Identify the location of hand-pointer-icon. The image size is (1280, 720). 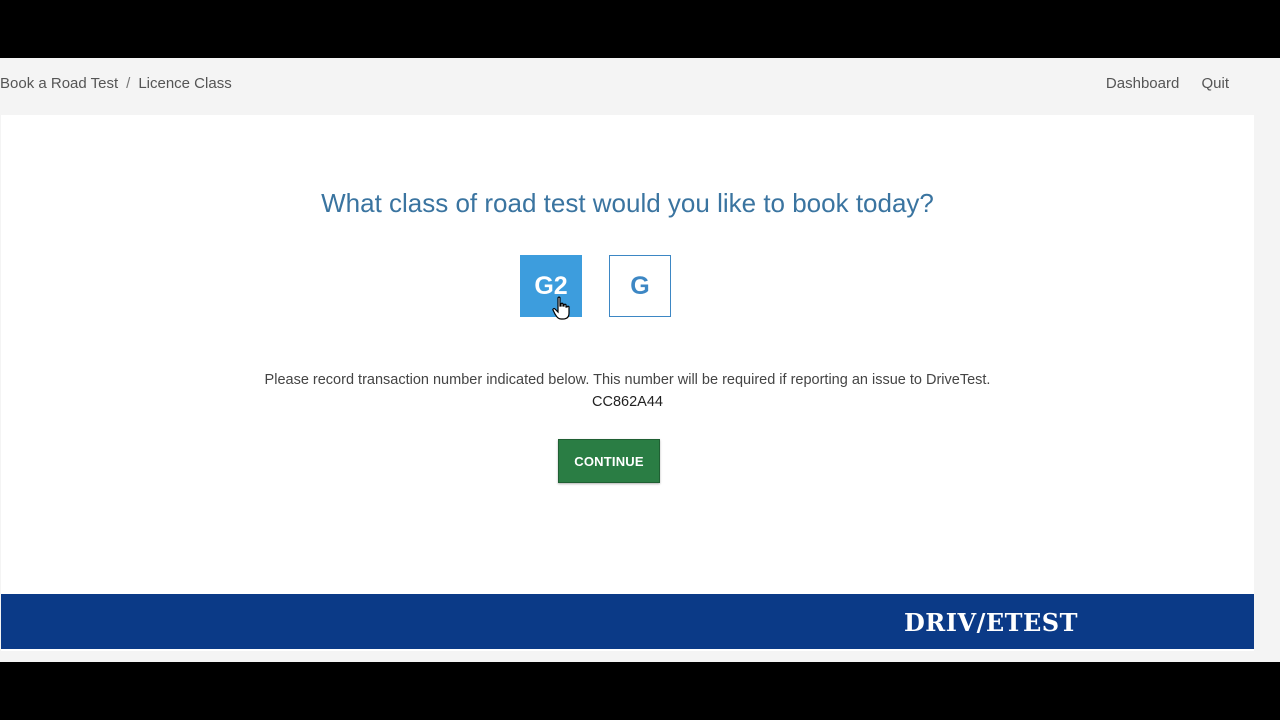
(561, 308).